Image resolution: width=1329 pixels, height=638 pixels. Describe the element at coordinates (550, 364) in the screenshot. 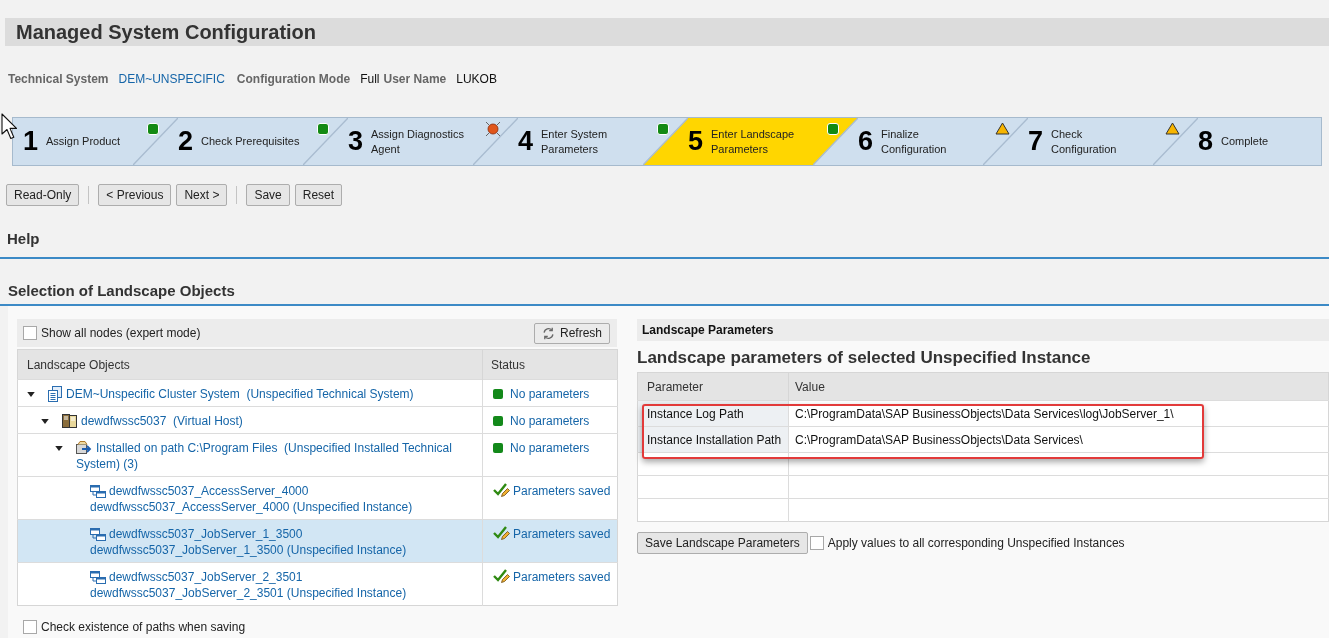

I see `column-header: Status` at that location.